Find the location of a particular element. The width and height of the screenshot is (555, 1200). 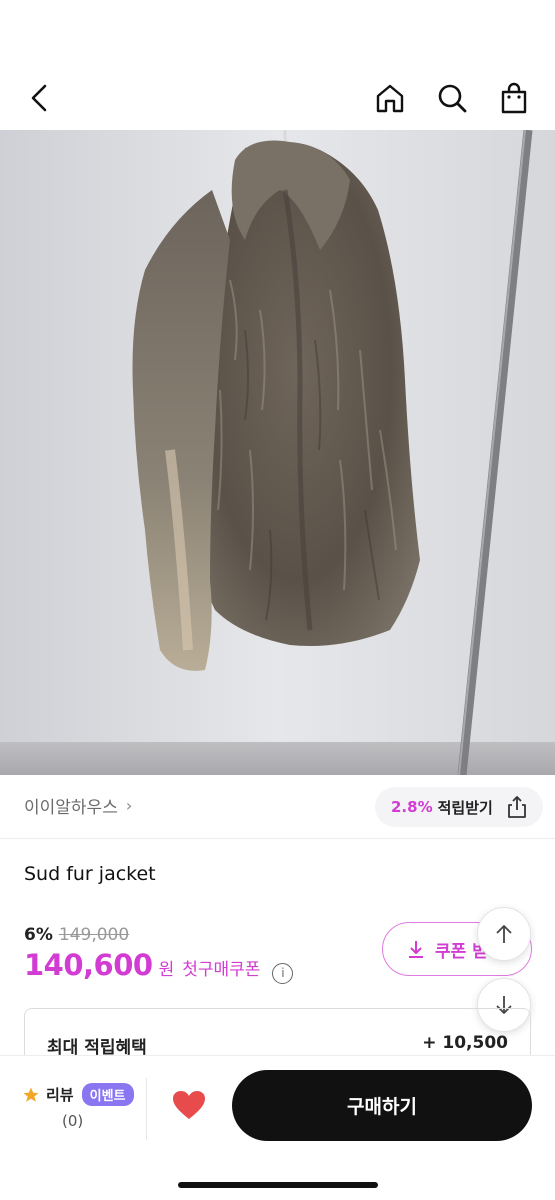

price-unit: 원 is located at coordinates (166, 970).